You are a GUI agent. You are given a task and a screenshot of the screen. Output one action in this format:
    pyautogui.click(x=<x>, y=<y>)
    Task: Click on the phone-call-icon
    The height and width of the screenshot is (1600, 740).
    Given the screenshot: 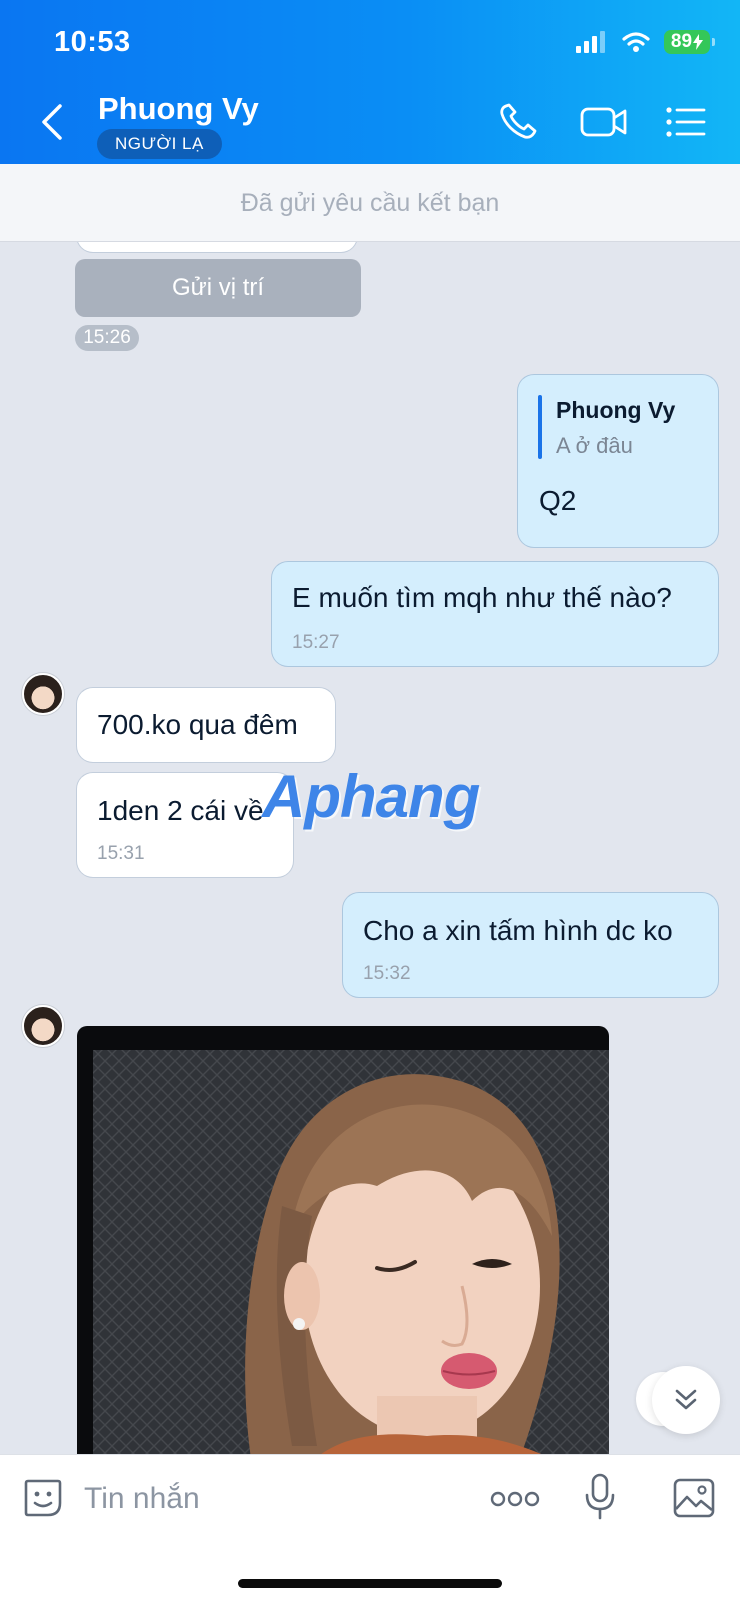 What is the action you would take?
    pyautogui.click(x=520, y=122)
    